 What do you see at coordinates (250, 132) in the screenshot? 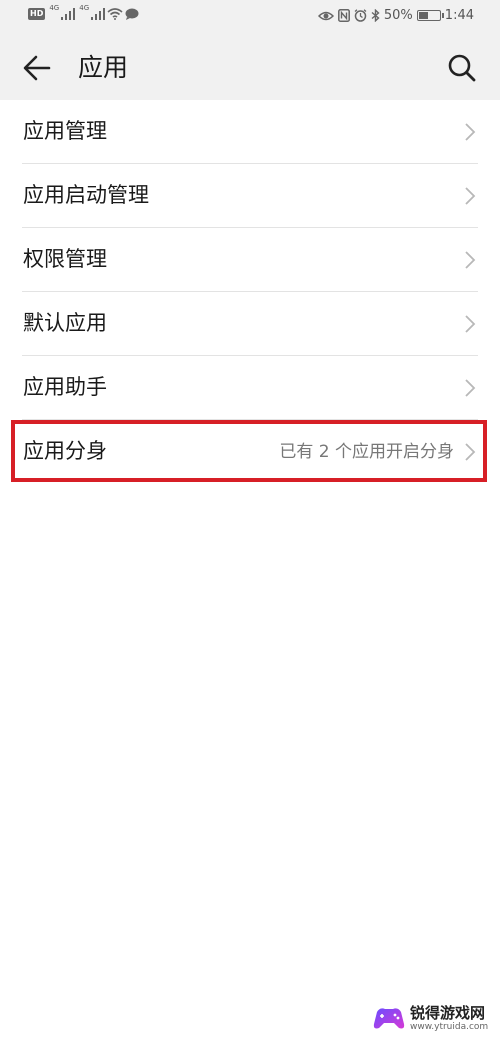
I see `list-item-app-management: 应用管理` at bounding box center [250, 132].